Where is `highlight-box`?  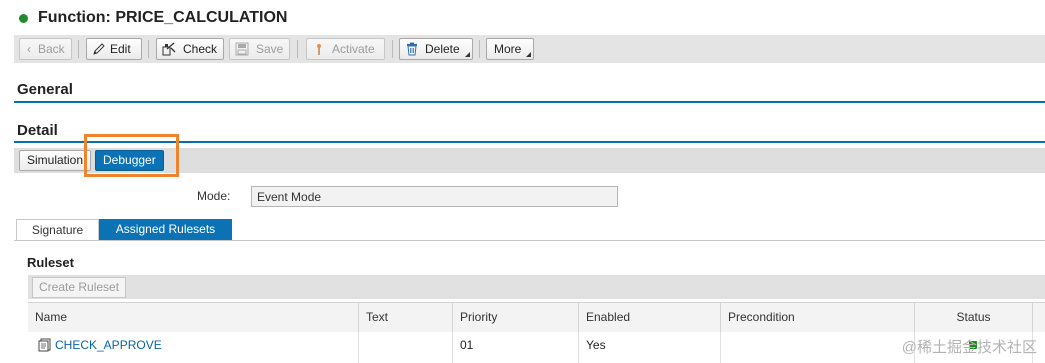 highlight-box is located at coordinates (131, 155).